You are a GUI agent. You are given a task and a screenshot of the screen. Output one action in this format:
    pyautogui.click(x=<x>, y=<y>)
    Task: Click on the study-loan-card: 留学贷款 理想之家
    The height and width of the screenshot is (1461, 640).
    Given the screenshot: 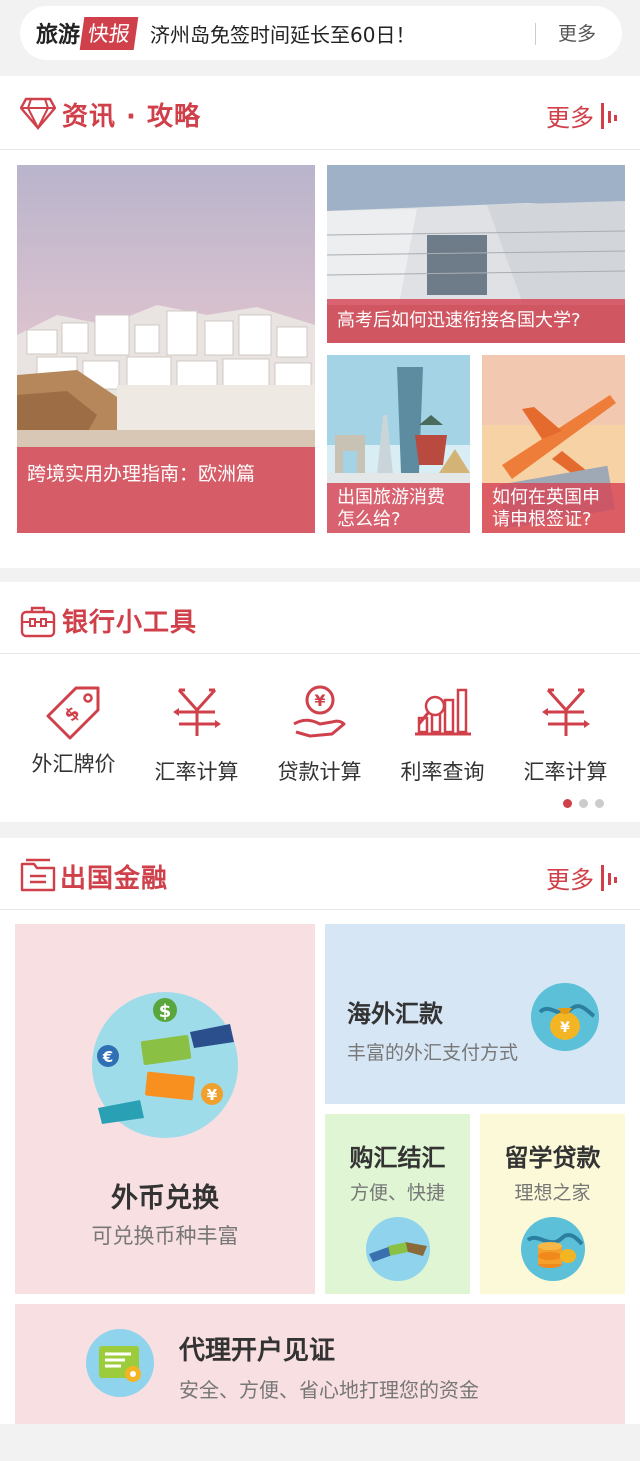 What is the action you would take?
    pyautogui.click(x=552, y=1204)
    